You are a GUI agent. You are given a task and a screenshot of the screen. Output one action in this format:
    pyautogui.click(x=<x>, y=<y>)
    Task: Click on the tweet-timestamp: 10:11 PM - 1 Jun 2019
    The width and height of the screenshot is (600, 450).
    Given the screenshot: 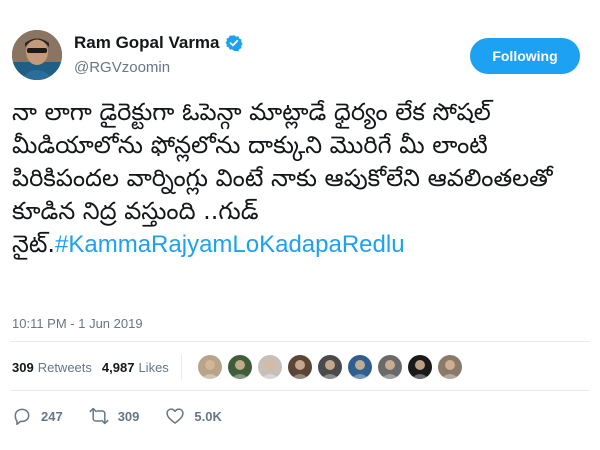 What is the action you would take?
    pyautogui.click(x=77, y=323)
    